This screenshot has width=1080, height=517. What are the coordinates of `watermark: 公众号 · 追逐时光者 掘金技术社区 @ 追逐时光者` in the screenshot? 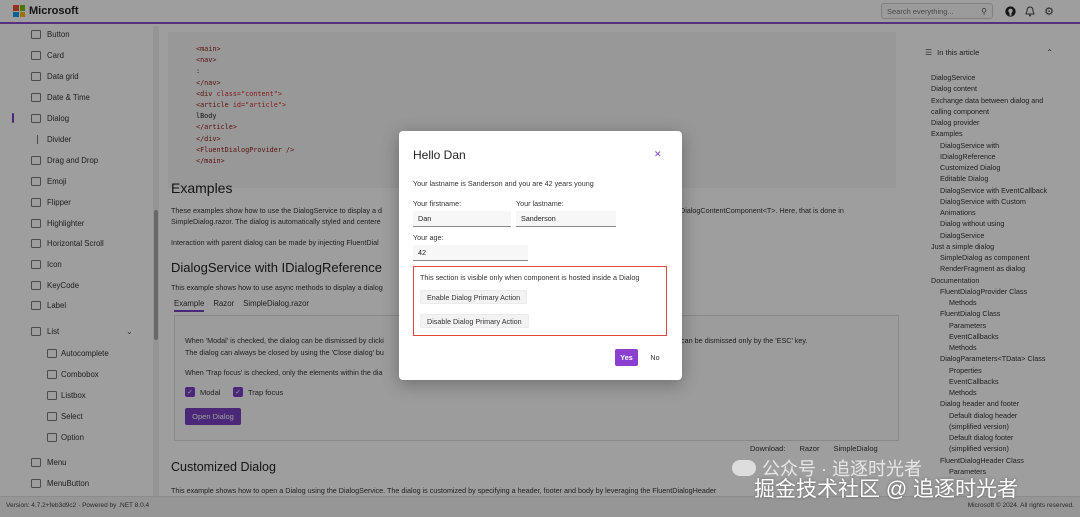 It's located at (906, 485).